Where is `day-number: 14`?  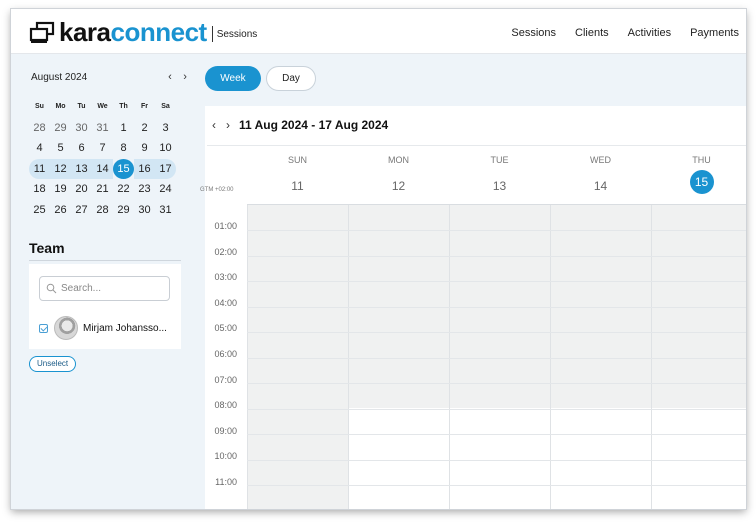 day-number: 14 is located at coordinates (600, 186).